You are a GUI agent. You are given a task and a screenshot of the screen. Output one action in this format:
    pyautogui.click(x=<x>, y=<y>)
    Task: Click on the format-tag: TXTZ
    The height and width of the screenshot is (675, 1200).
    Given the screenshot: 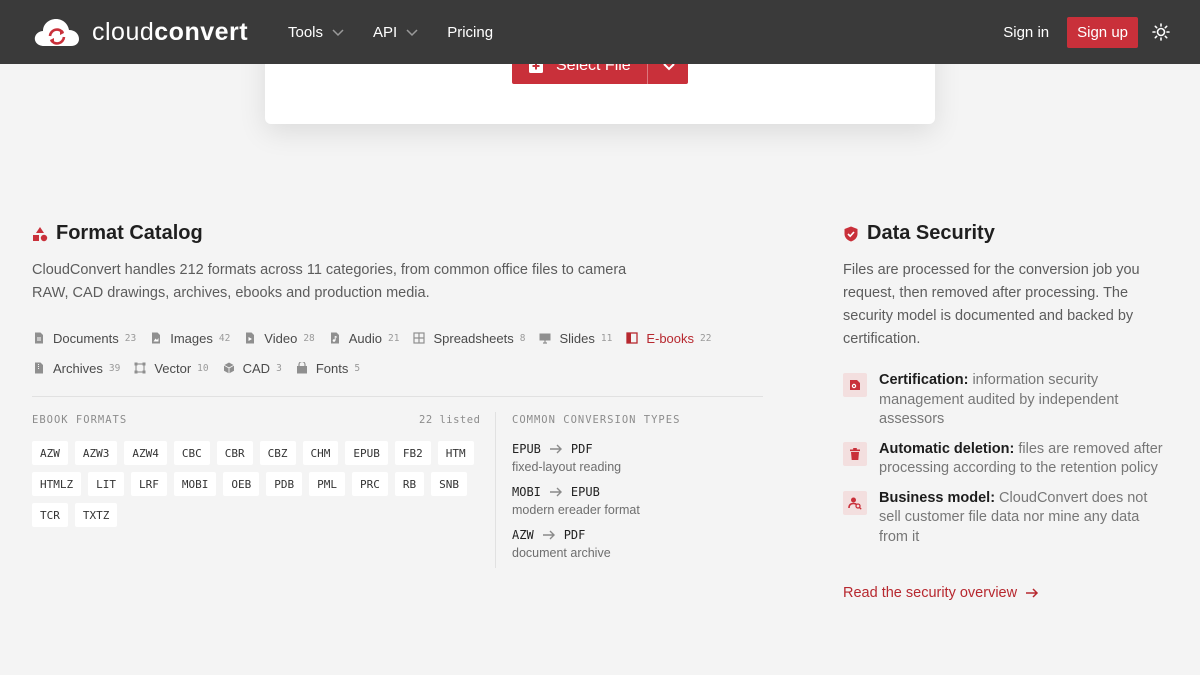 What is the action you would take?
    pyautogui.click(x=96, y=515)
    